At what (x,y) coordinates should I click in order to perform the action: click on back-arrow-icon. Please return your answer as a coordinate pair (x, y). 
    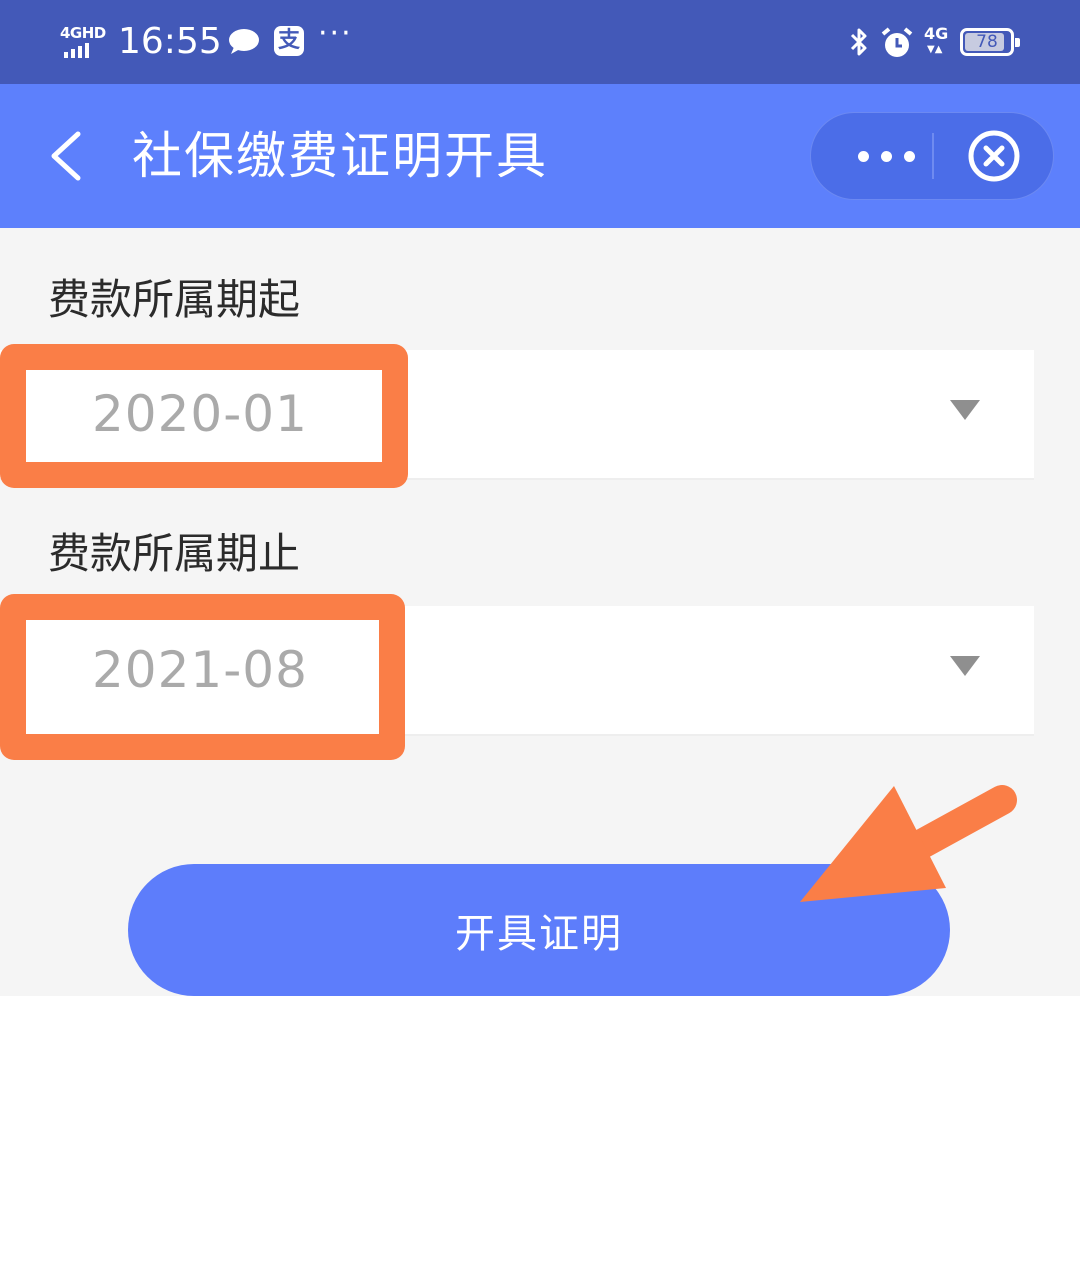
    Looking at the image, I should click on (67, 156).